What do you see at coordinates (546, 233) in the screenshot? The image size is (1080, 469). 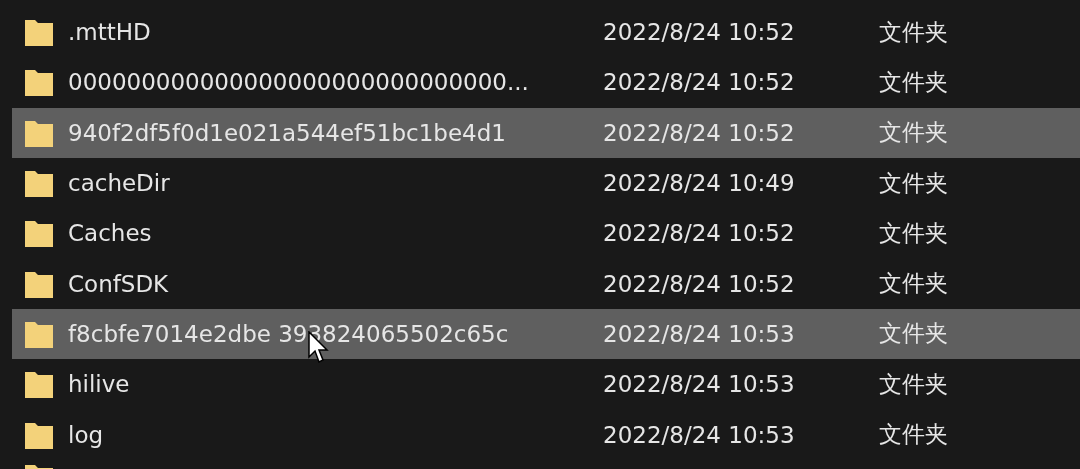 I see `file-row: Caches 2022/8/24 10:52 文件夹` at bounding box center [546, 233].